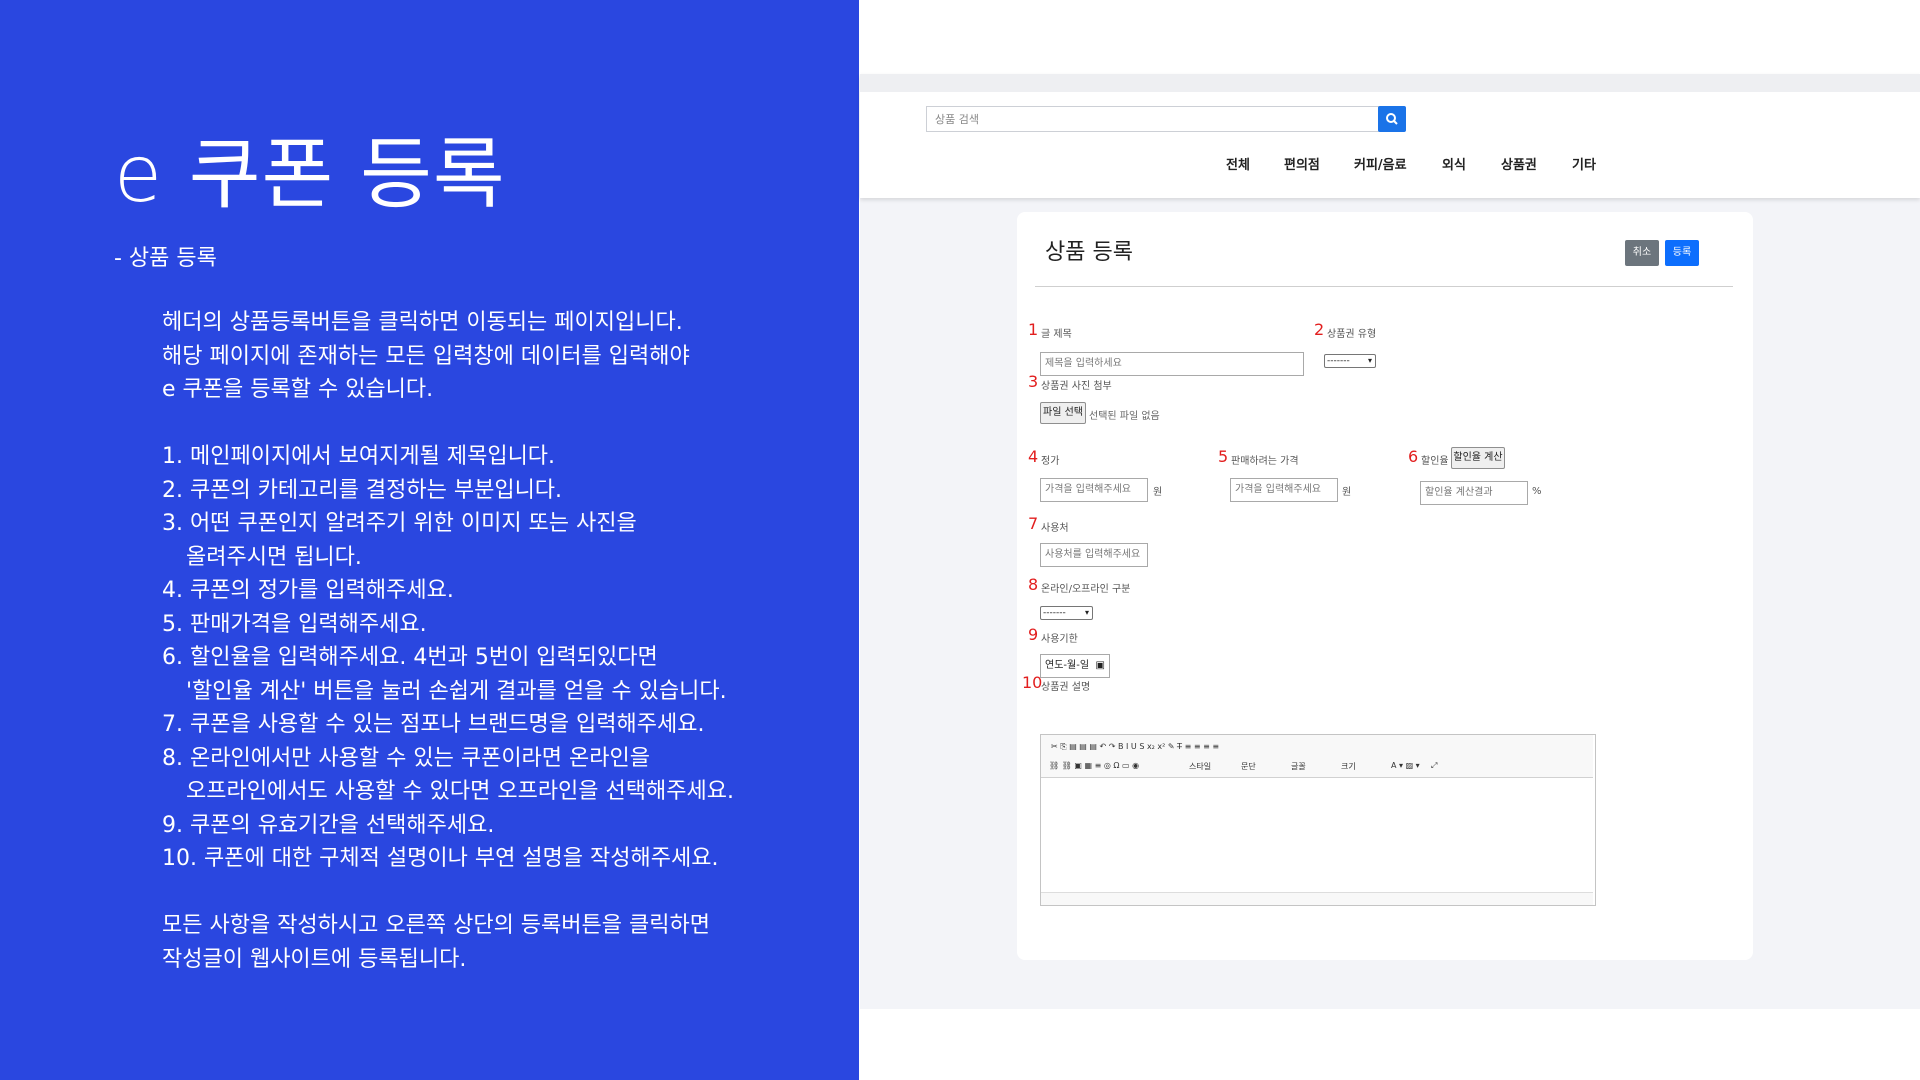 The height and width of the screenshot is (1080, 1920). Describe the element at coordinates (328, 825) in the screenshot. I see `step-line: 9. 쿠폰의 유효기간을 선택해주세요.` at that location.